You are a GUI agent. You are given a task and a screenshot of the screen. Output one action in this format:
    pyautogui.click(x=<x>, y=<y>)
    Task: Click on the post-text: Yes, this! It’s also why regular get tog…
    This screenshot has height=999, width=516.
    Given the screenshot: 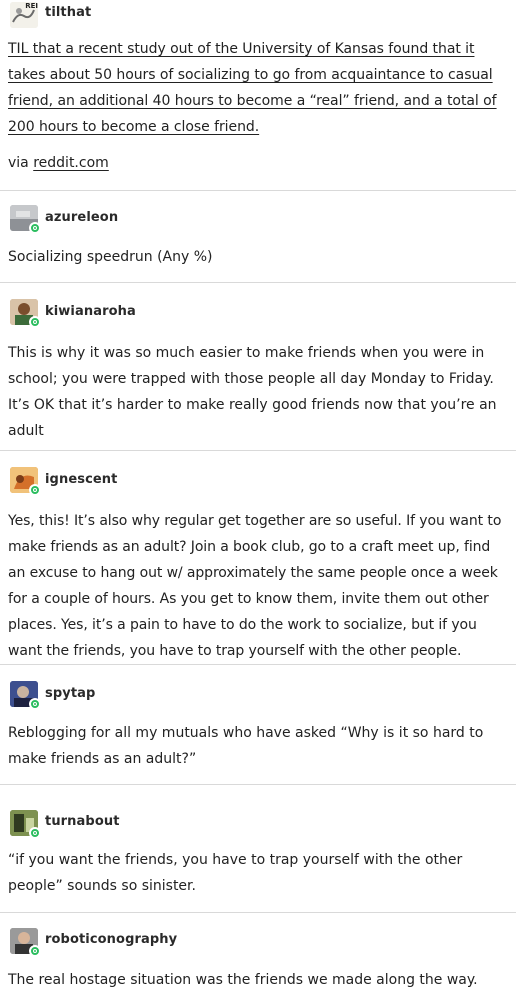 What is the action you would take?
    pyautogui.click(x=255, y=586)
    